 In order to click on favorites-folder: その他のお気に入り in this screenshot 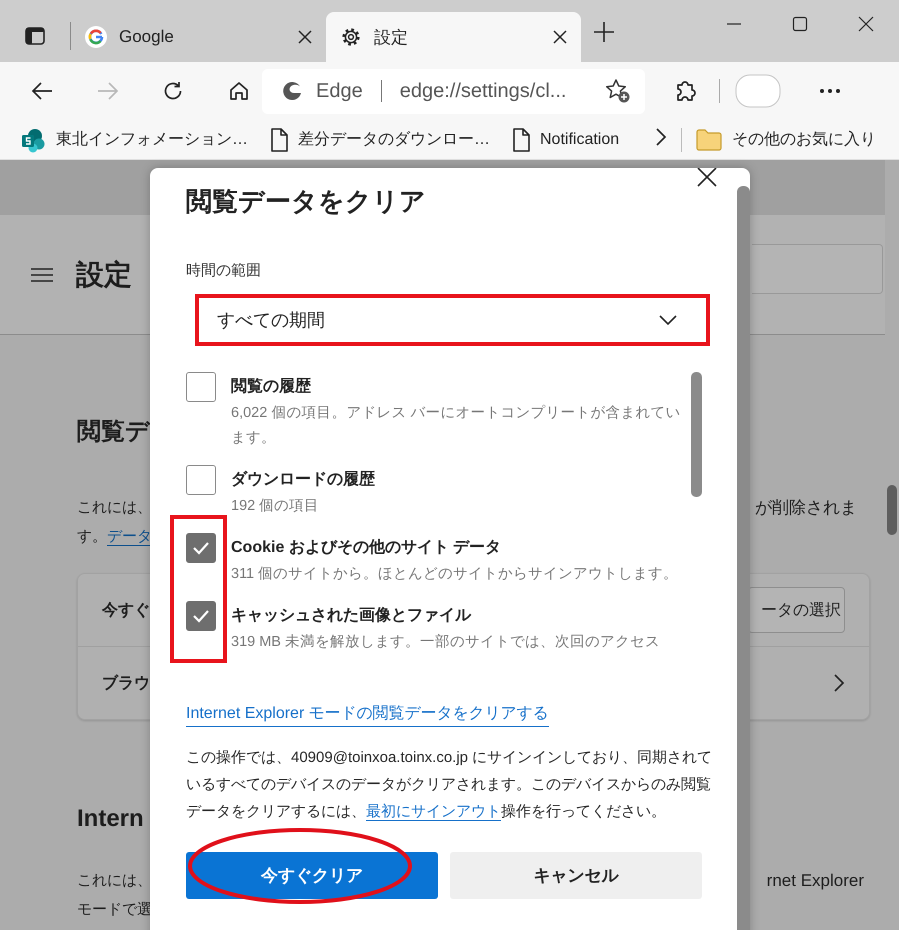, I will do `click(786, 139)`.